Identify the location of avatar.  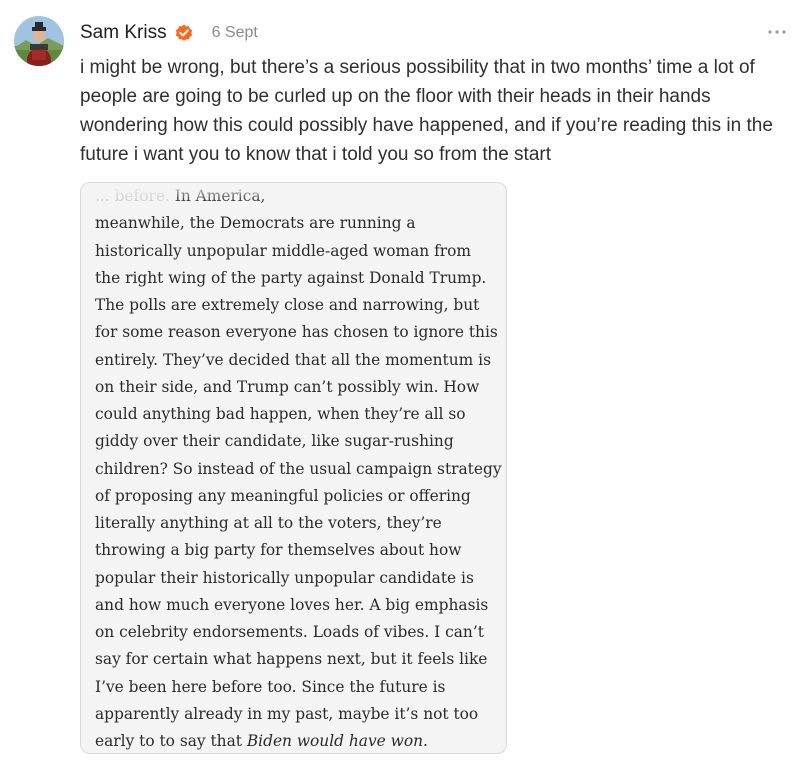
(39, 41).